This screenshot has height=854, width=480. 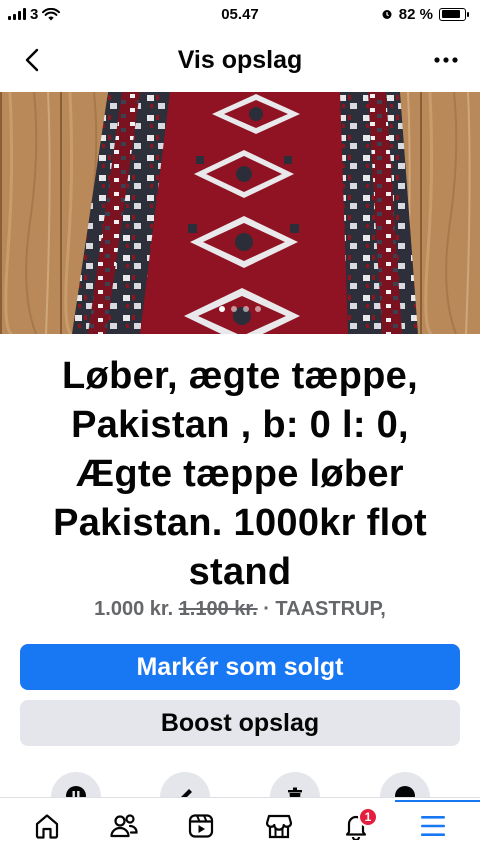 I want to click on listing-actions, so click(x=240, y=797).